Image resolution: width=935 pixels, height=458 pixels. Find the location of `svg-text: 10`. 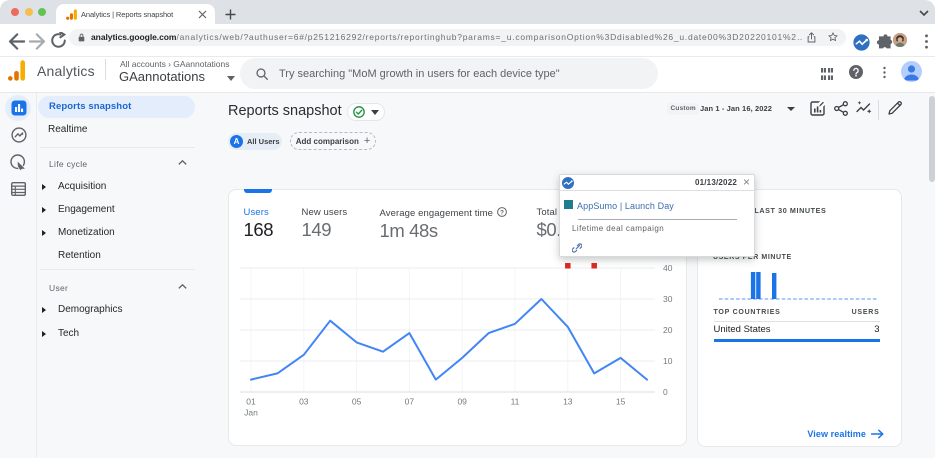

svg-text: 10 is located at coordinates (668, 361).